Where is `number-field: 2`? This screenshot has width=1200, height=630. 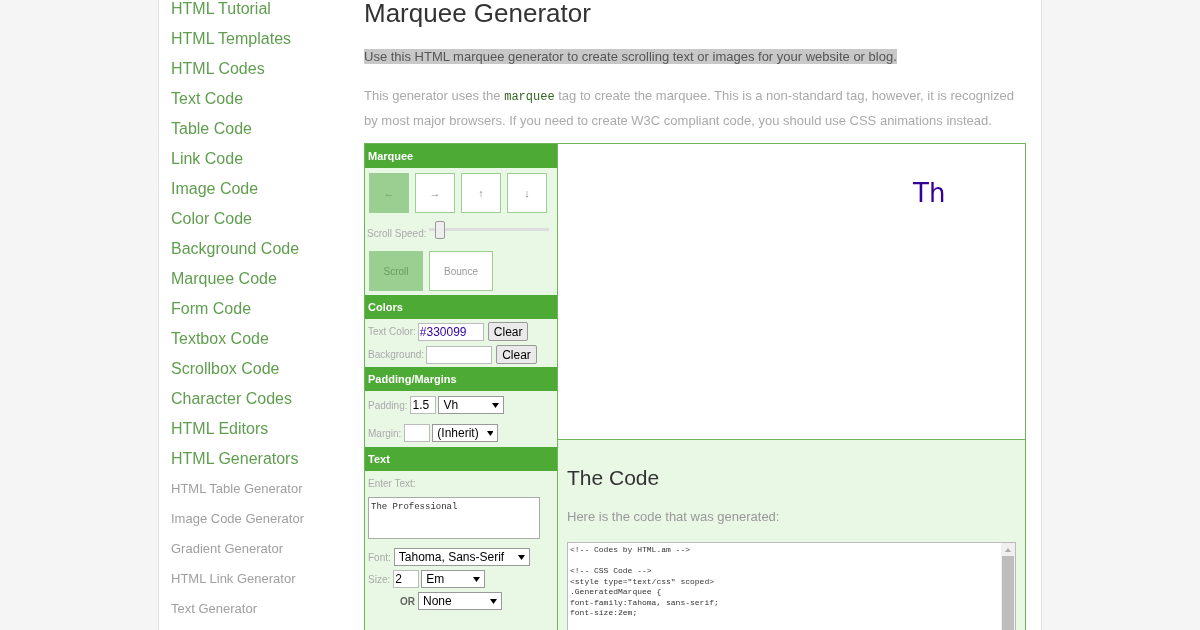
number-field: 2 is located at coordinates (406, 579).